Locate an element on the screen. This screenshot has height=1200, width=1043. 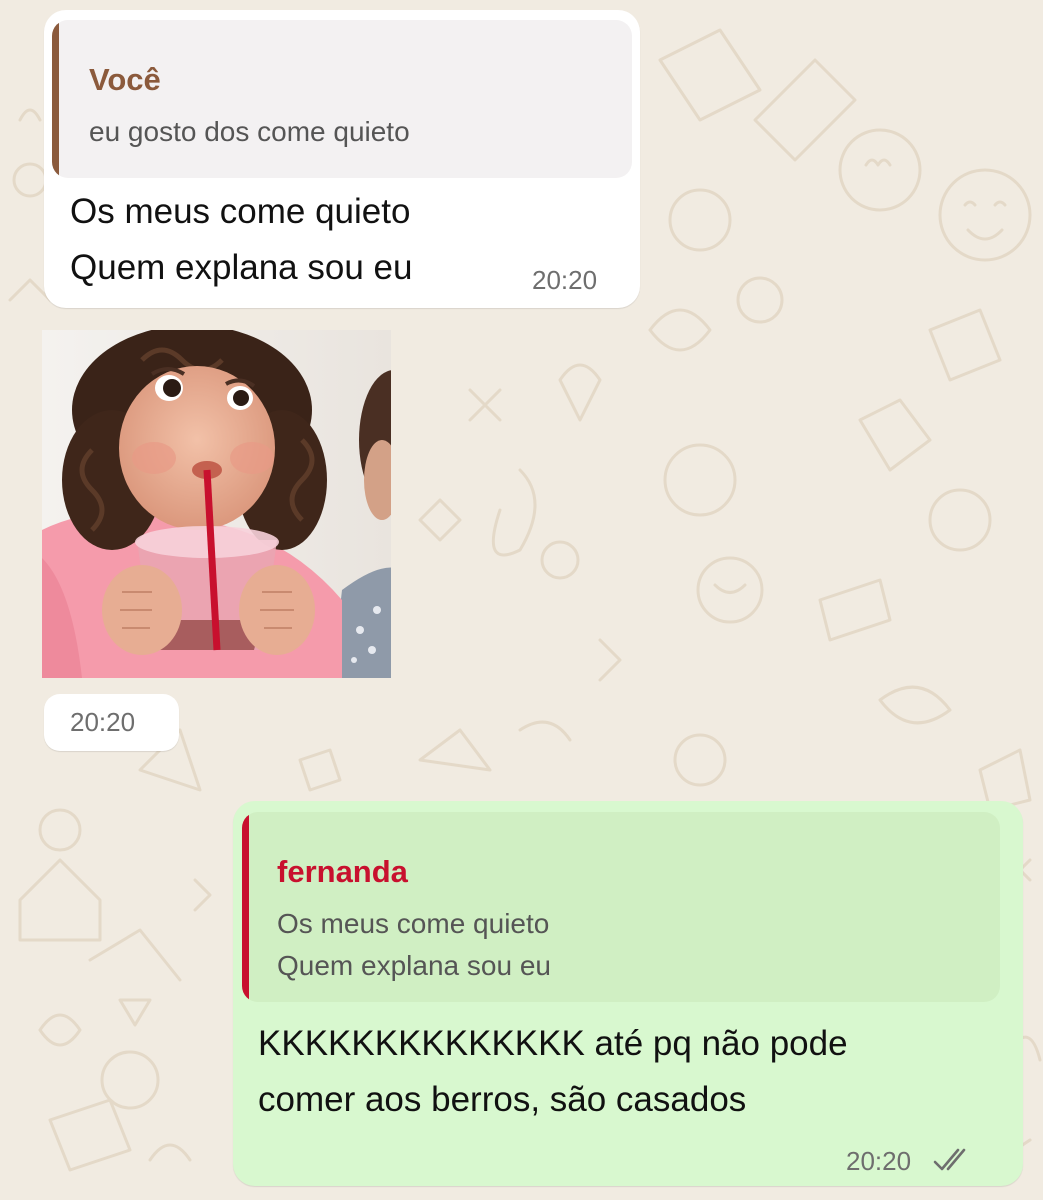
message-line: Os meus come quieto is located at coordinates (240, 211).